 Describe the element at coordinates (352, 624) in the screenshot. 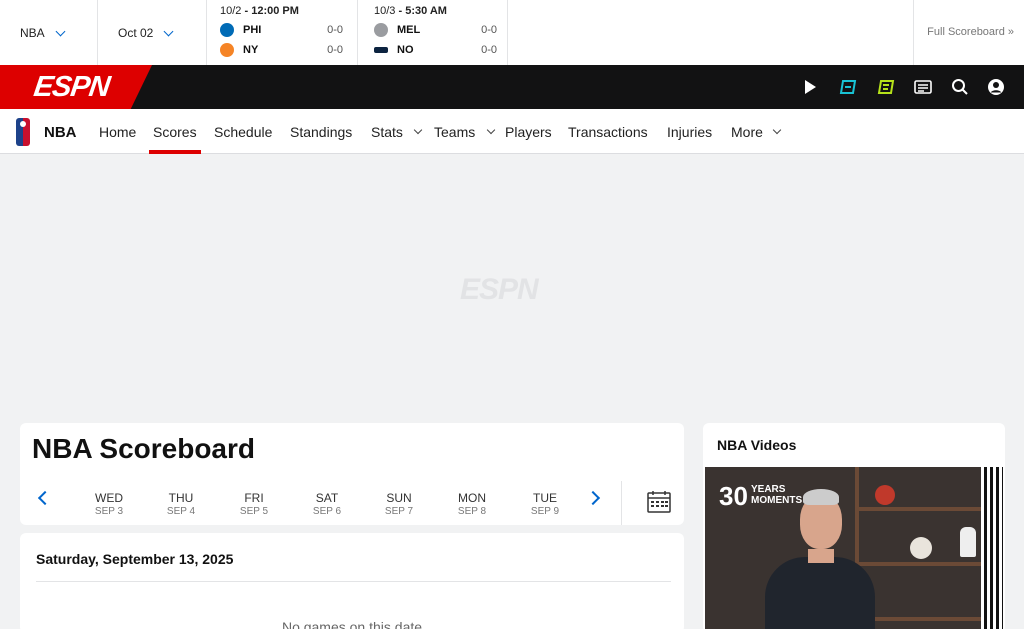

I see `empty-state-message: No games on this date` at that location.